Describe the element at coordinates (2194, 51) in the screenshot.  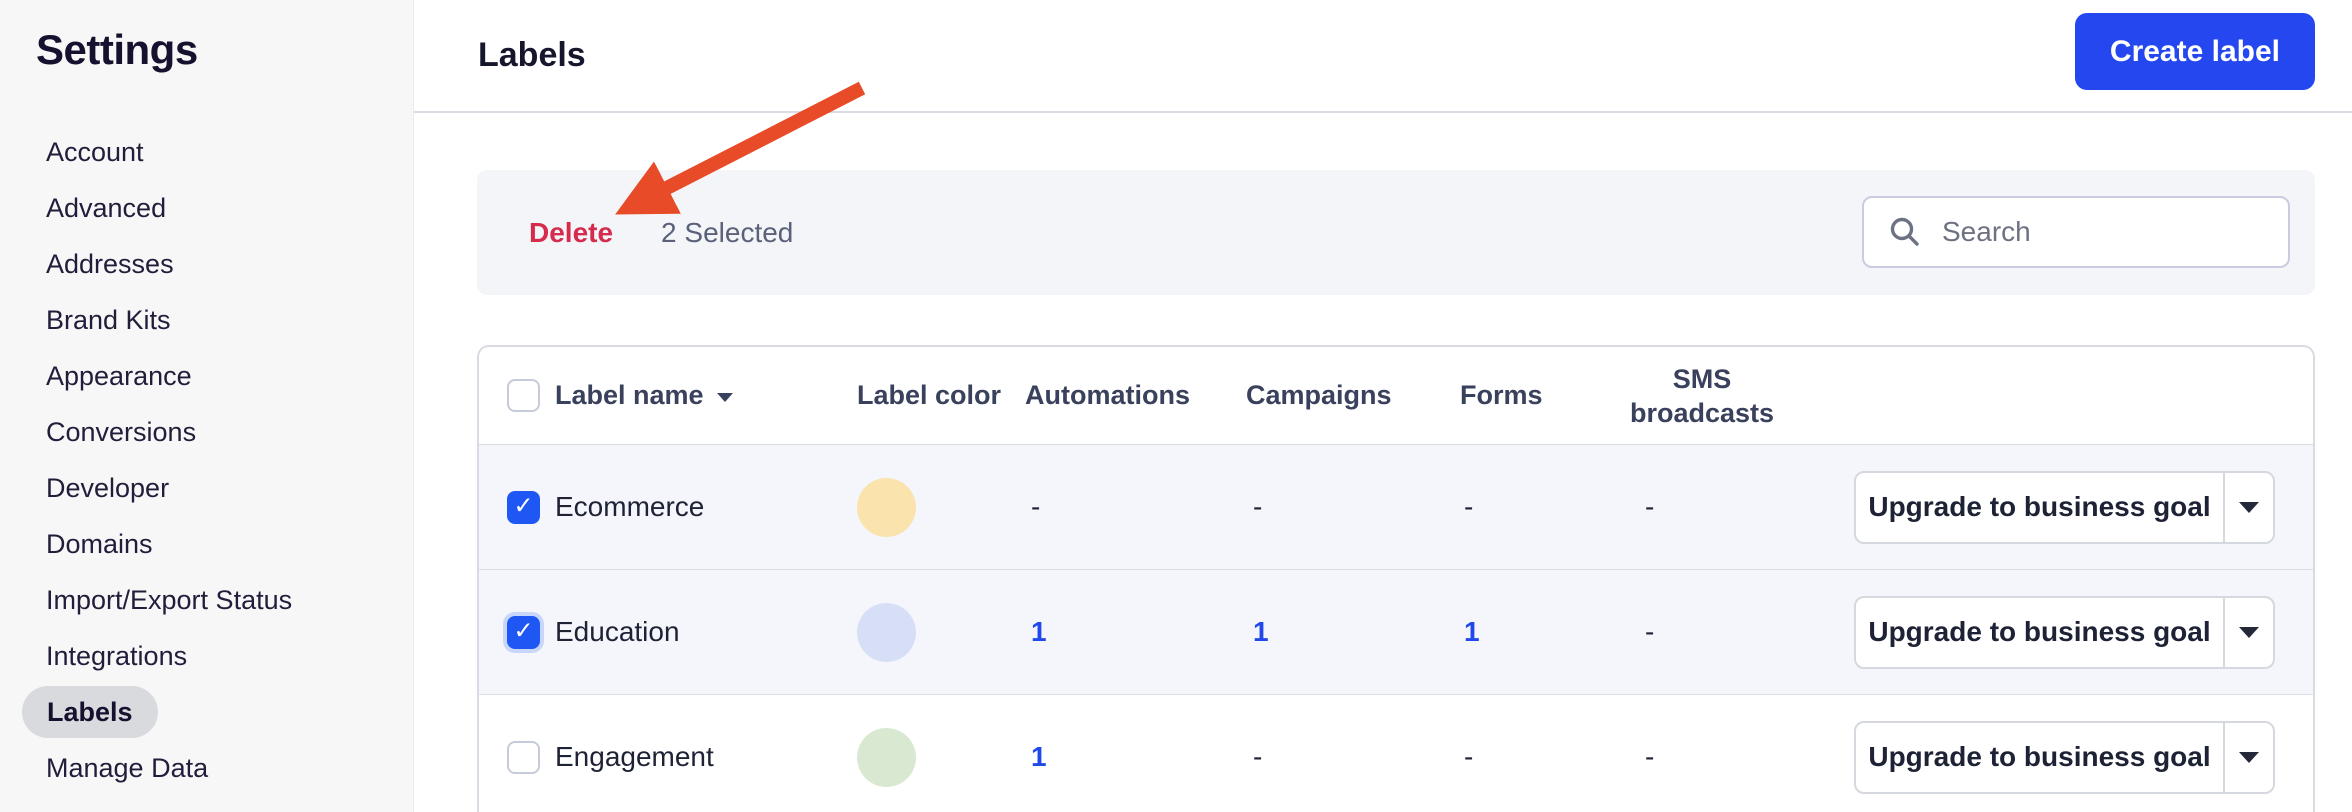
I see `create-label-button: Create label` at that location.